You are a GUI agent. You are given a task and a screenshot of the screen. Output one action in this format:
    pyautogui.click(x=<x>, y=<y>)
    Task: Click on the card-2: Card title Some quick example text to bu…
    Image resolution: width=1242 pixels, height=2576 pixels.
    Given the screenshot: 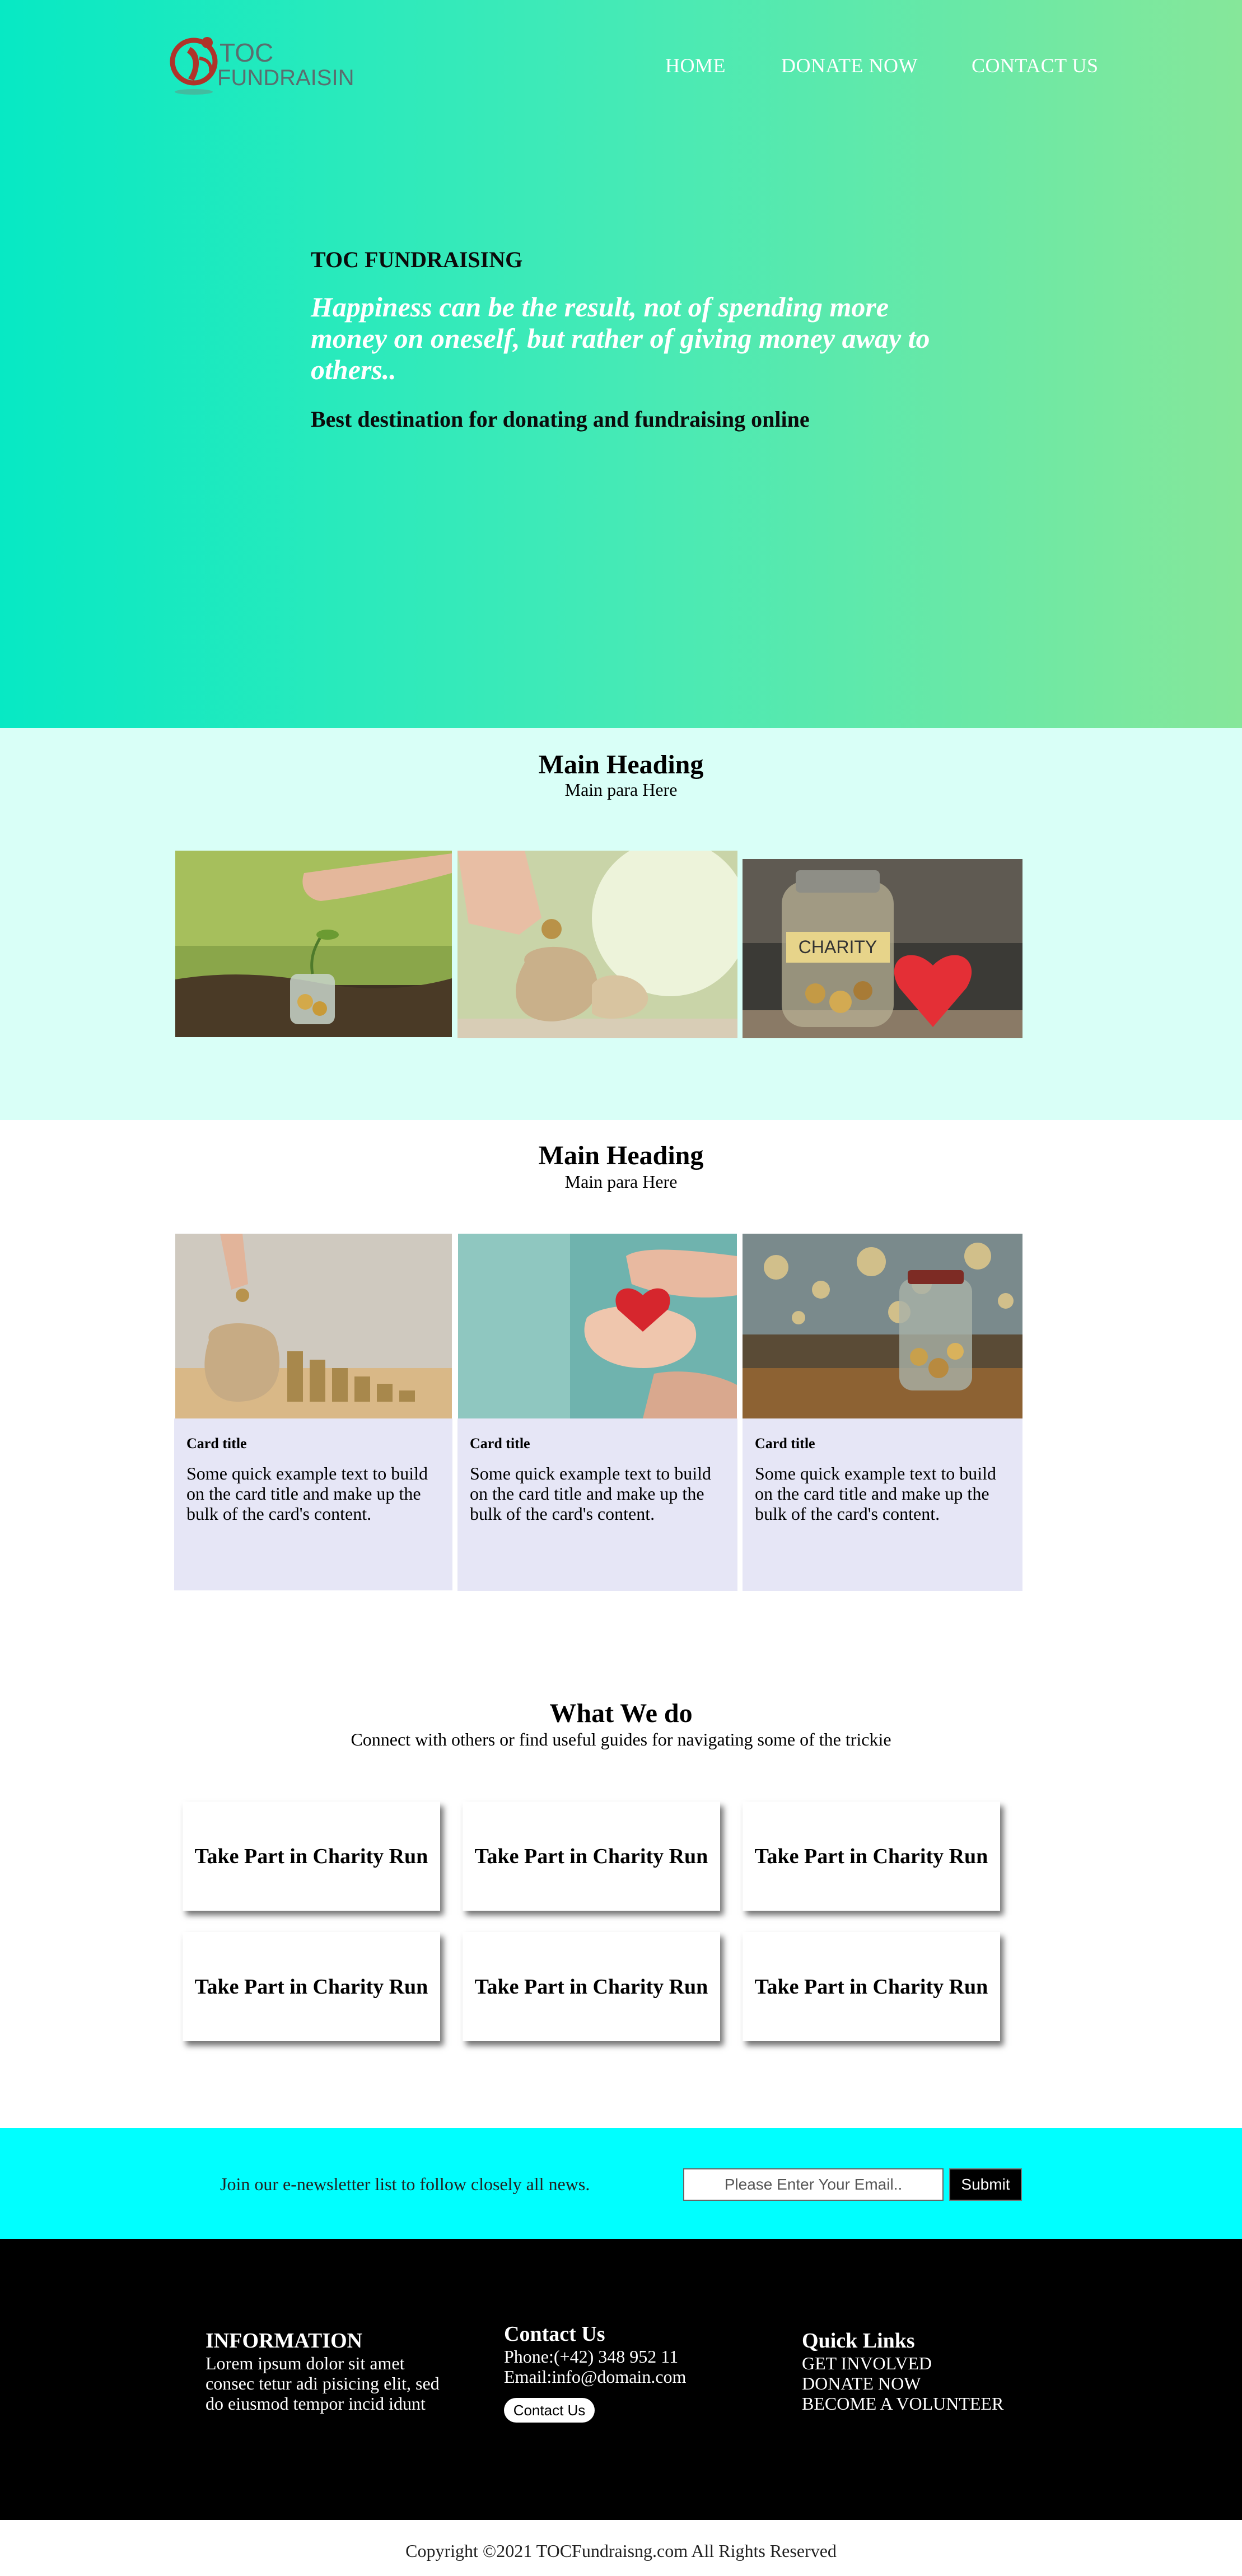 What is the action you would take?
    pyautogui.click(x=597, y=1505)
    